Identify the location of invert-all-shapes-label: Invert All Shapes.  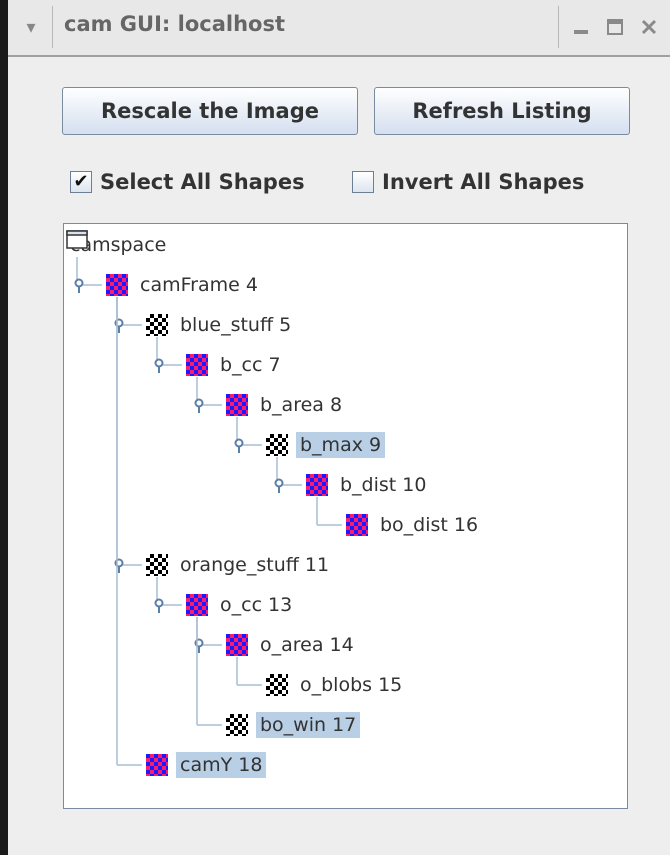
(483, 182).